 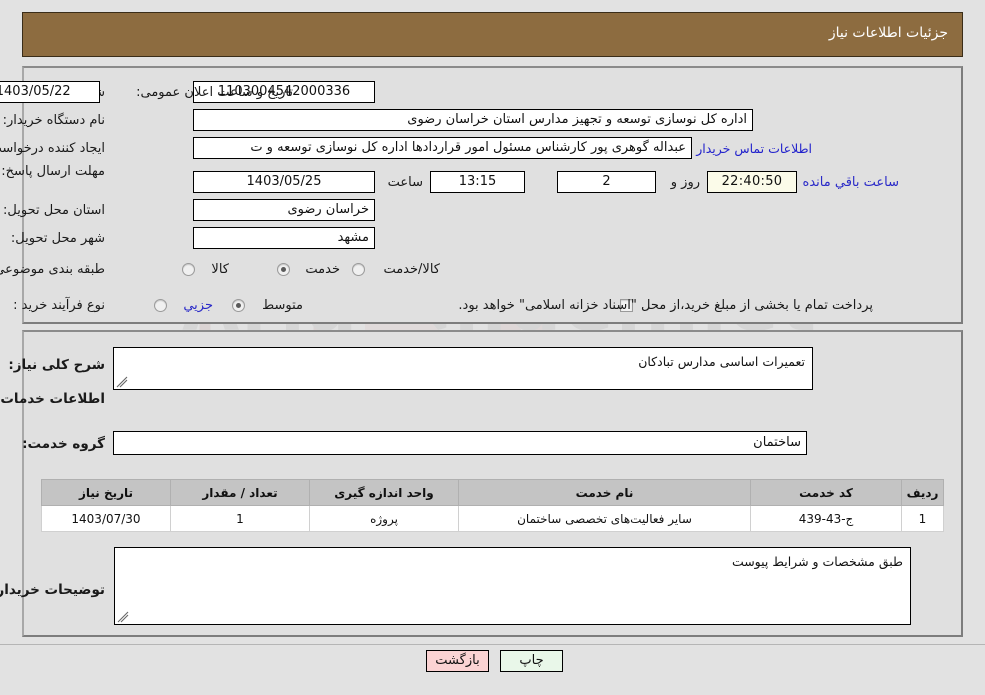 I want to click on general-desc-textarea: تعمیرات اساسی مدارس تبادکان, so click(x=463, y=368).